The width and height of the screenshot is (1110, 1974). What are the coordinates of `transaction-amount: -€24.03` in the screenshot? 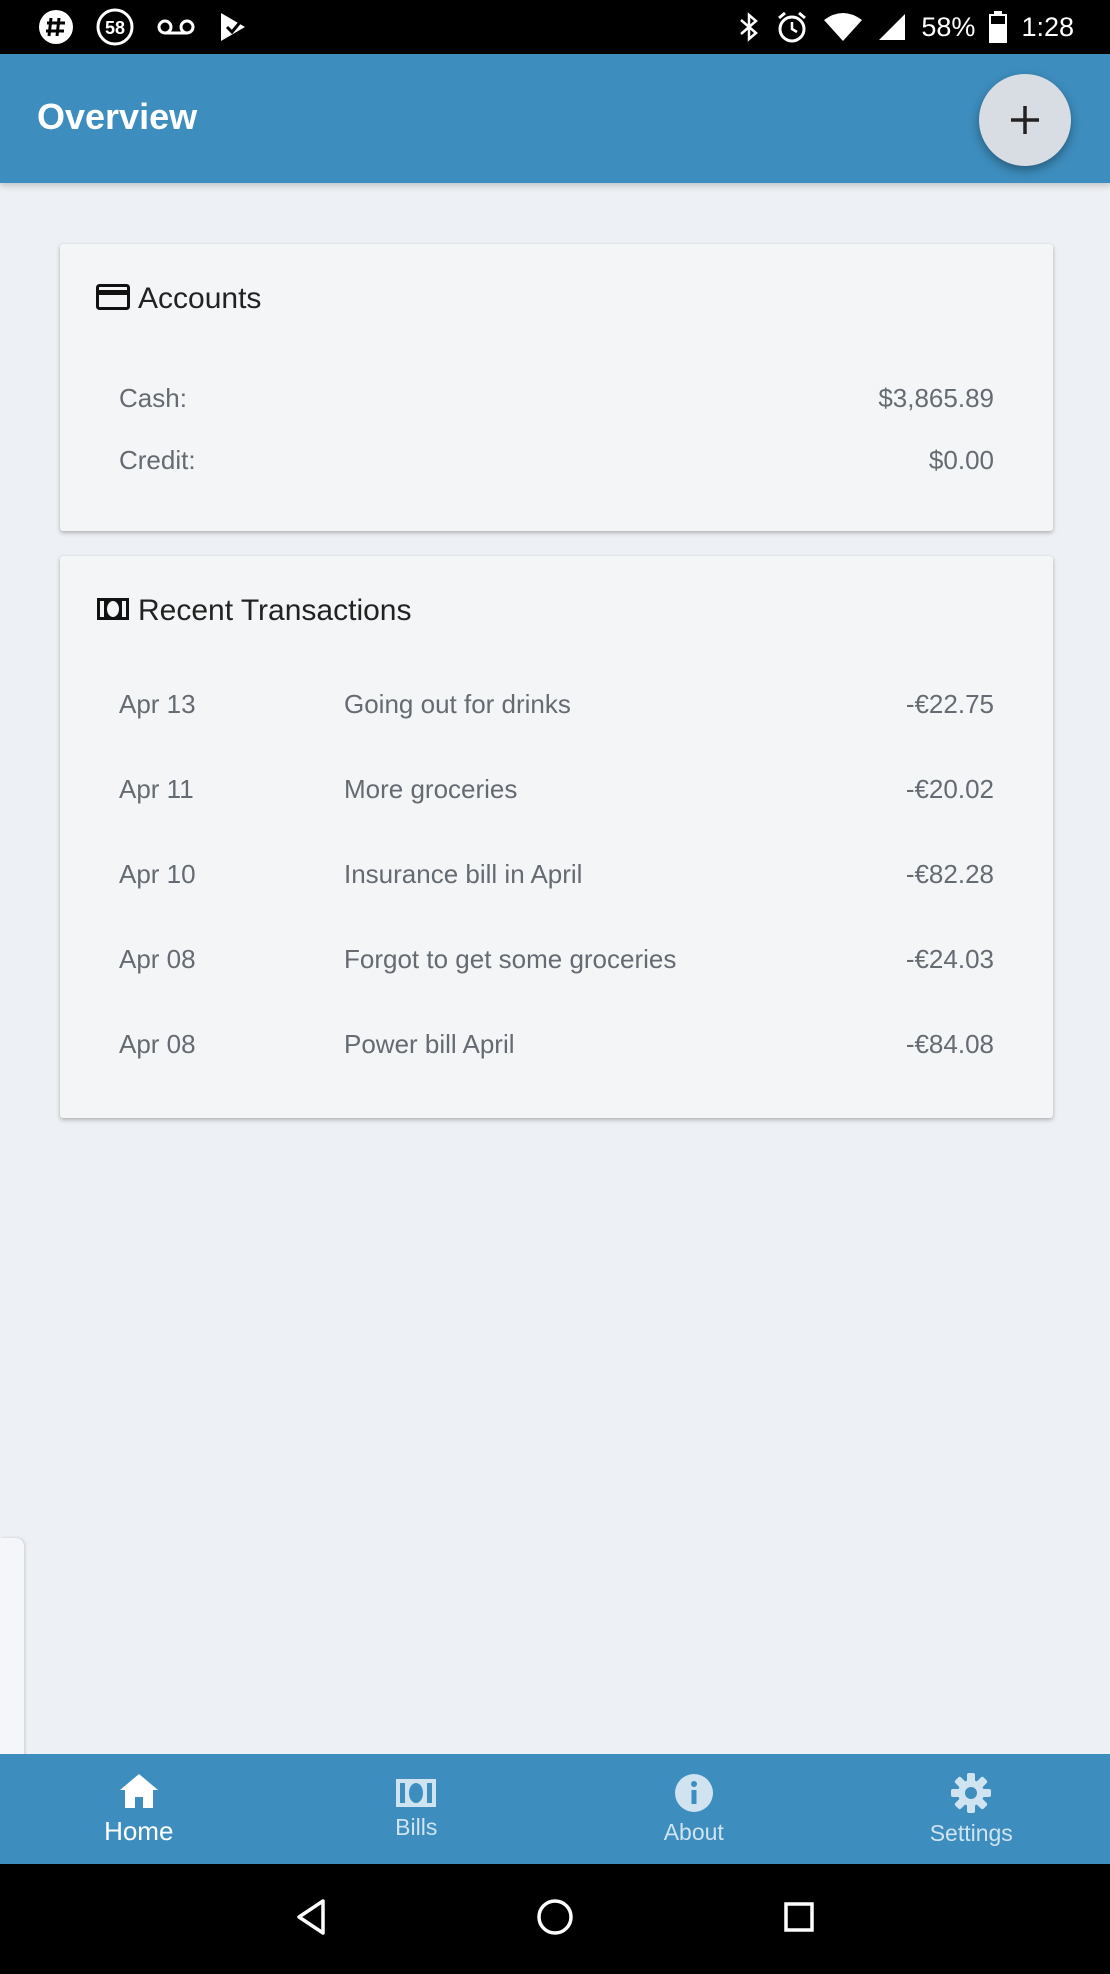 It's located at (949, 959).